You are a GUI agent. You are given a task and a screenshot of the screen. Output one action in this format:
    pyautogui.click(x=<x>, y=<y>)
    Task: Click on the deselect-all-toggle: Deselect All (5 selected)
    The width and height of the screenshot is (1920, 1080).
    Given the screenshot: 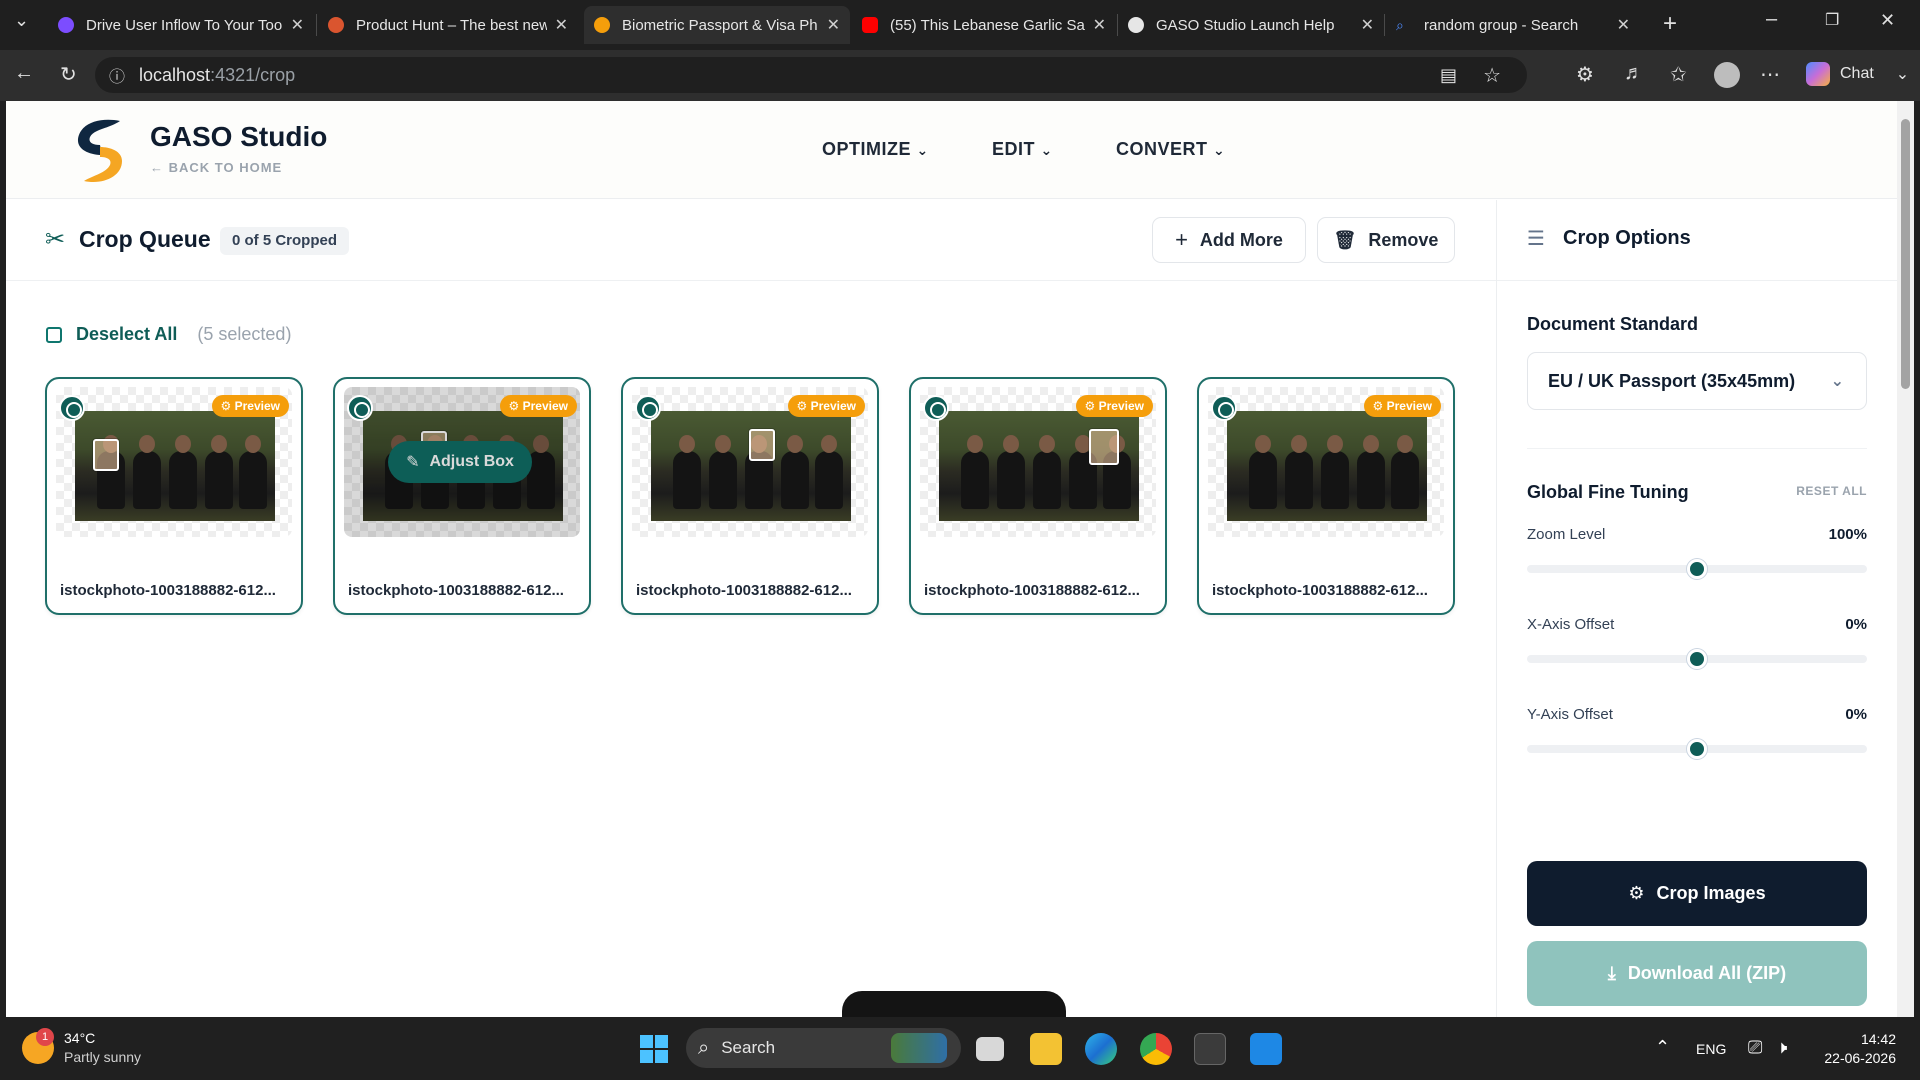 What is the action you would take?
    pyautogui.click(x=168, y=334)
    